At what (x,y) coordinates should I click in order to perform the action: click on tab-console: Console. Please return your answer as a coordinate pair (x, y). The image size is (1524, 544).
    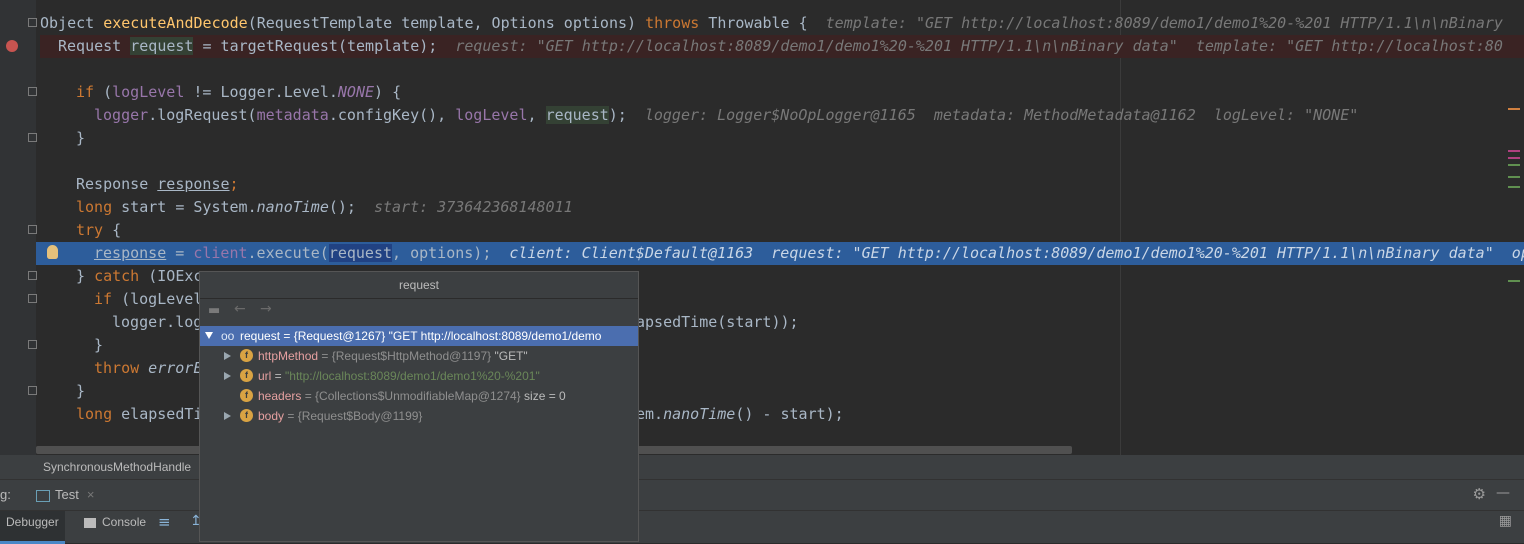
    Looking at the image, I should click on (115, 526).